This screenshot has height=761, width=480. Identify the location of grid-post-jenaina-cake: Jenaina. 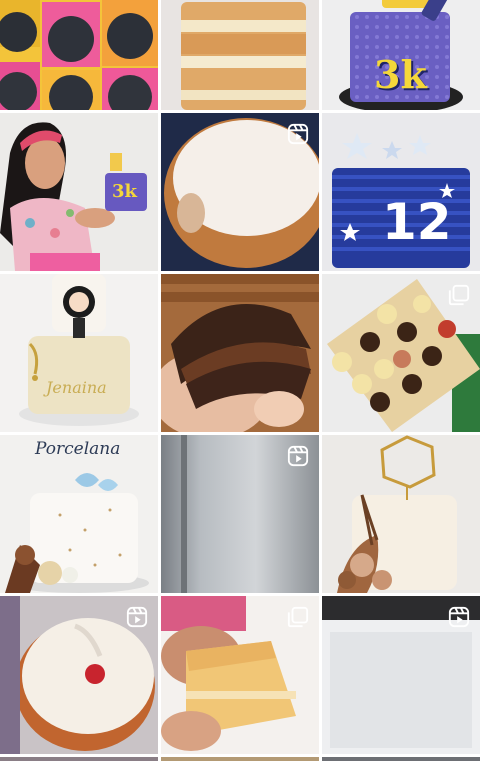
(79, 353).